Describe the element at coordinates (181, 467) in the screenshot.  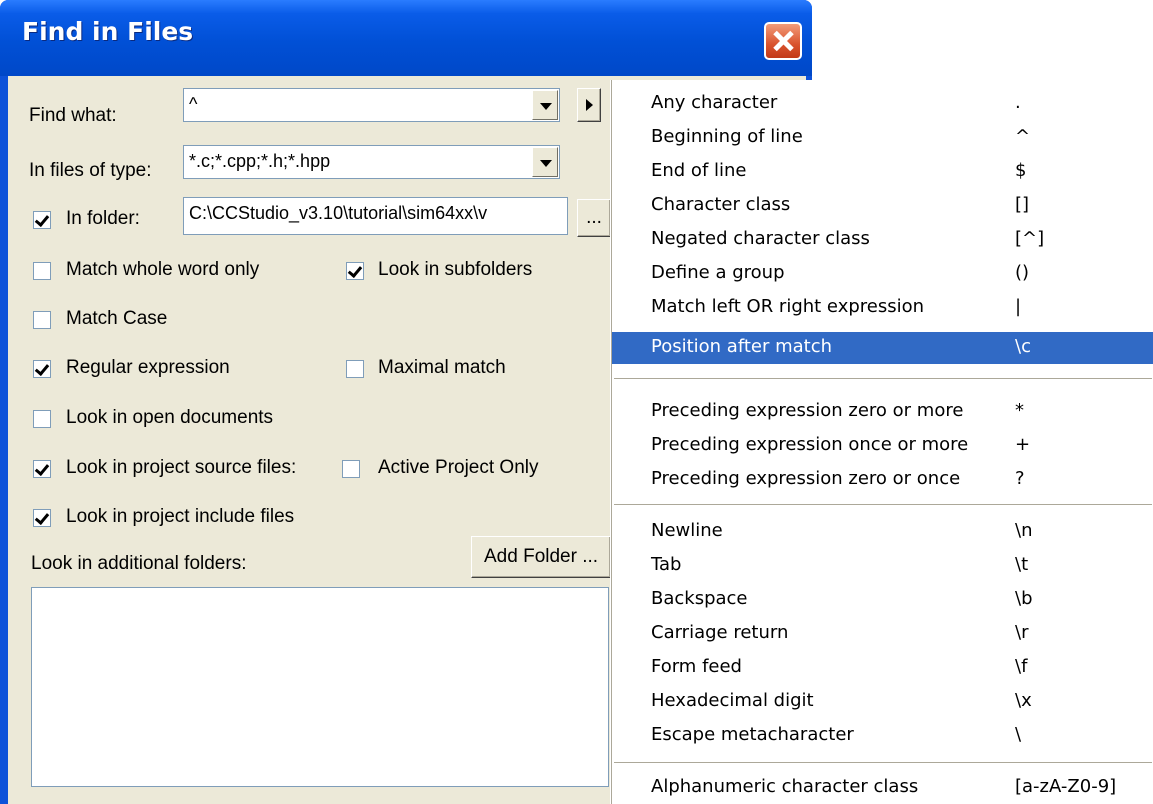
I see `look-in-project-source-label: Look in project source files:` at that location.